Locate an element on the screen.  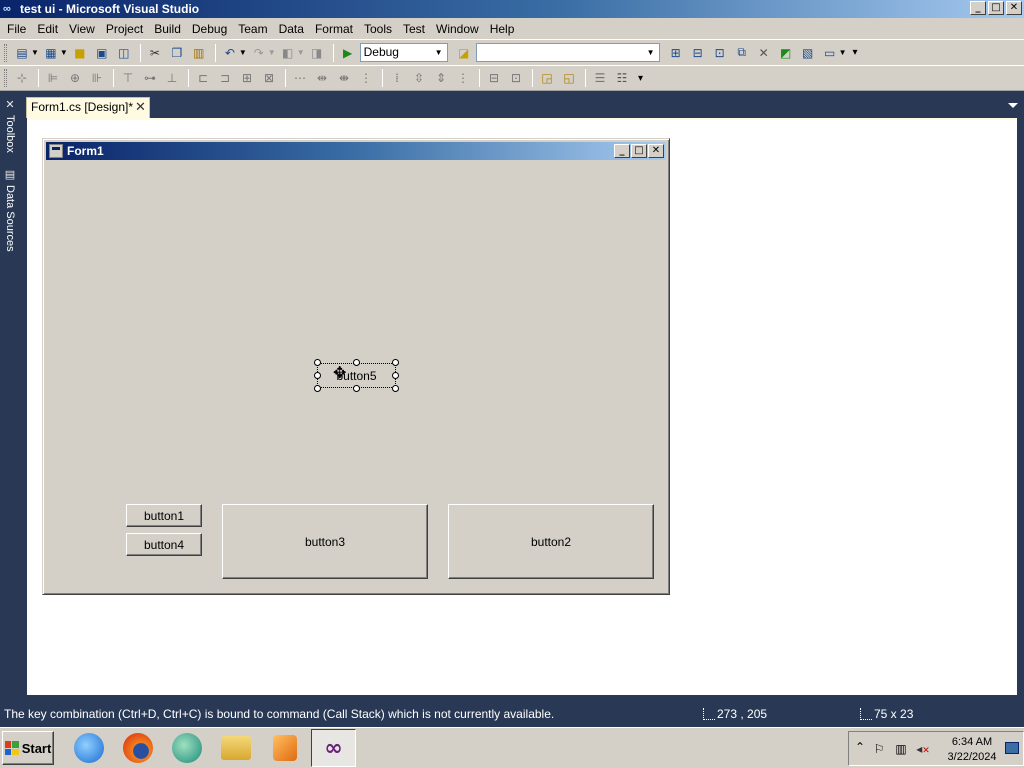
command-window-dropdown-icon: ▼ is located at coordinates (843, 52).